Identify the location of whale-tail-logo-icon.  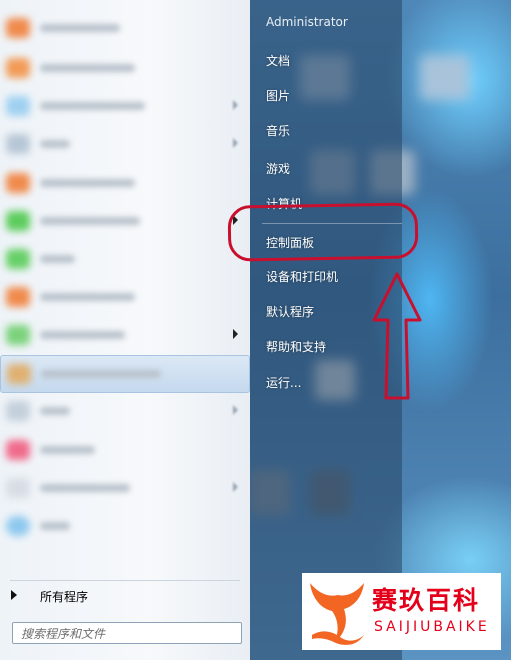
(337, 614).